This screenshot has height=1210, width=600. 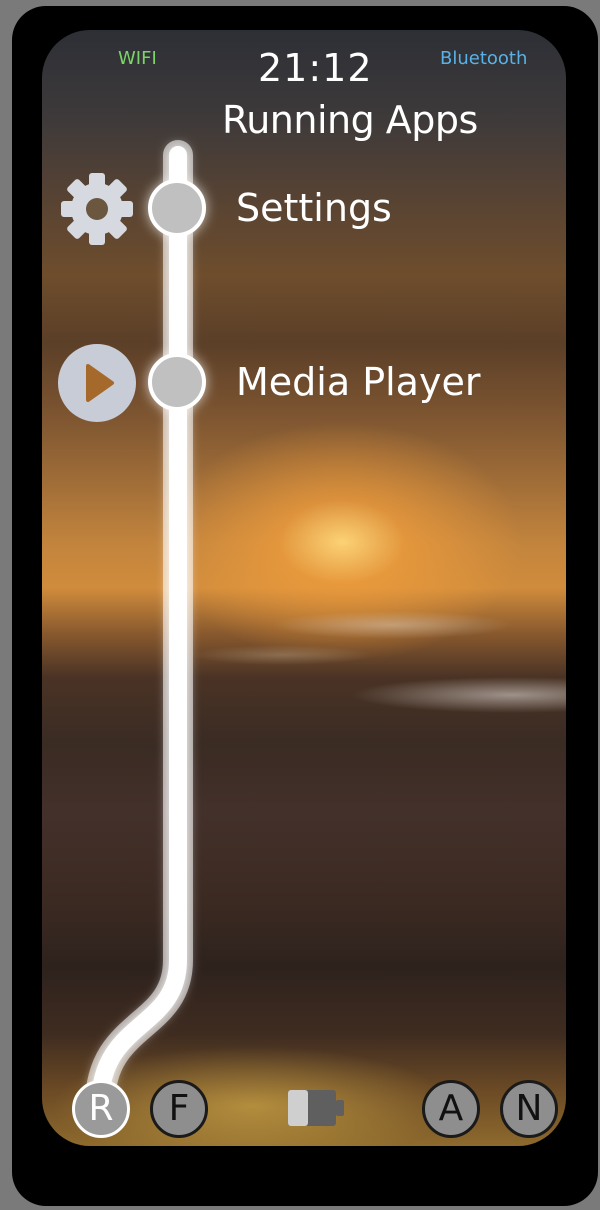 I want to click on timeline-node-media-player, so click(x=177, y=382).